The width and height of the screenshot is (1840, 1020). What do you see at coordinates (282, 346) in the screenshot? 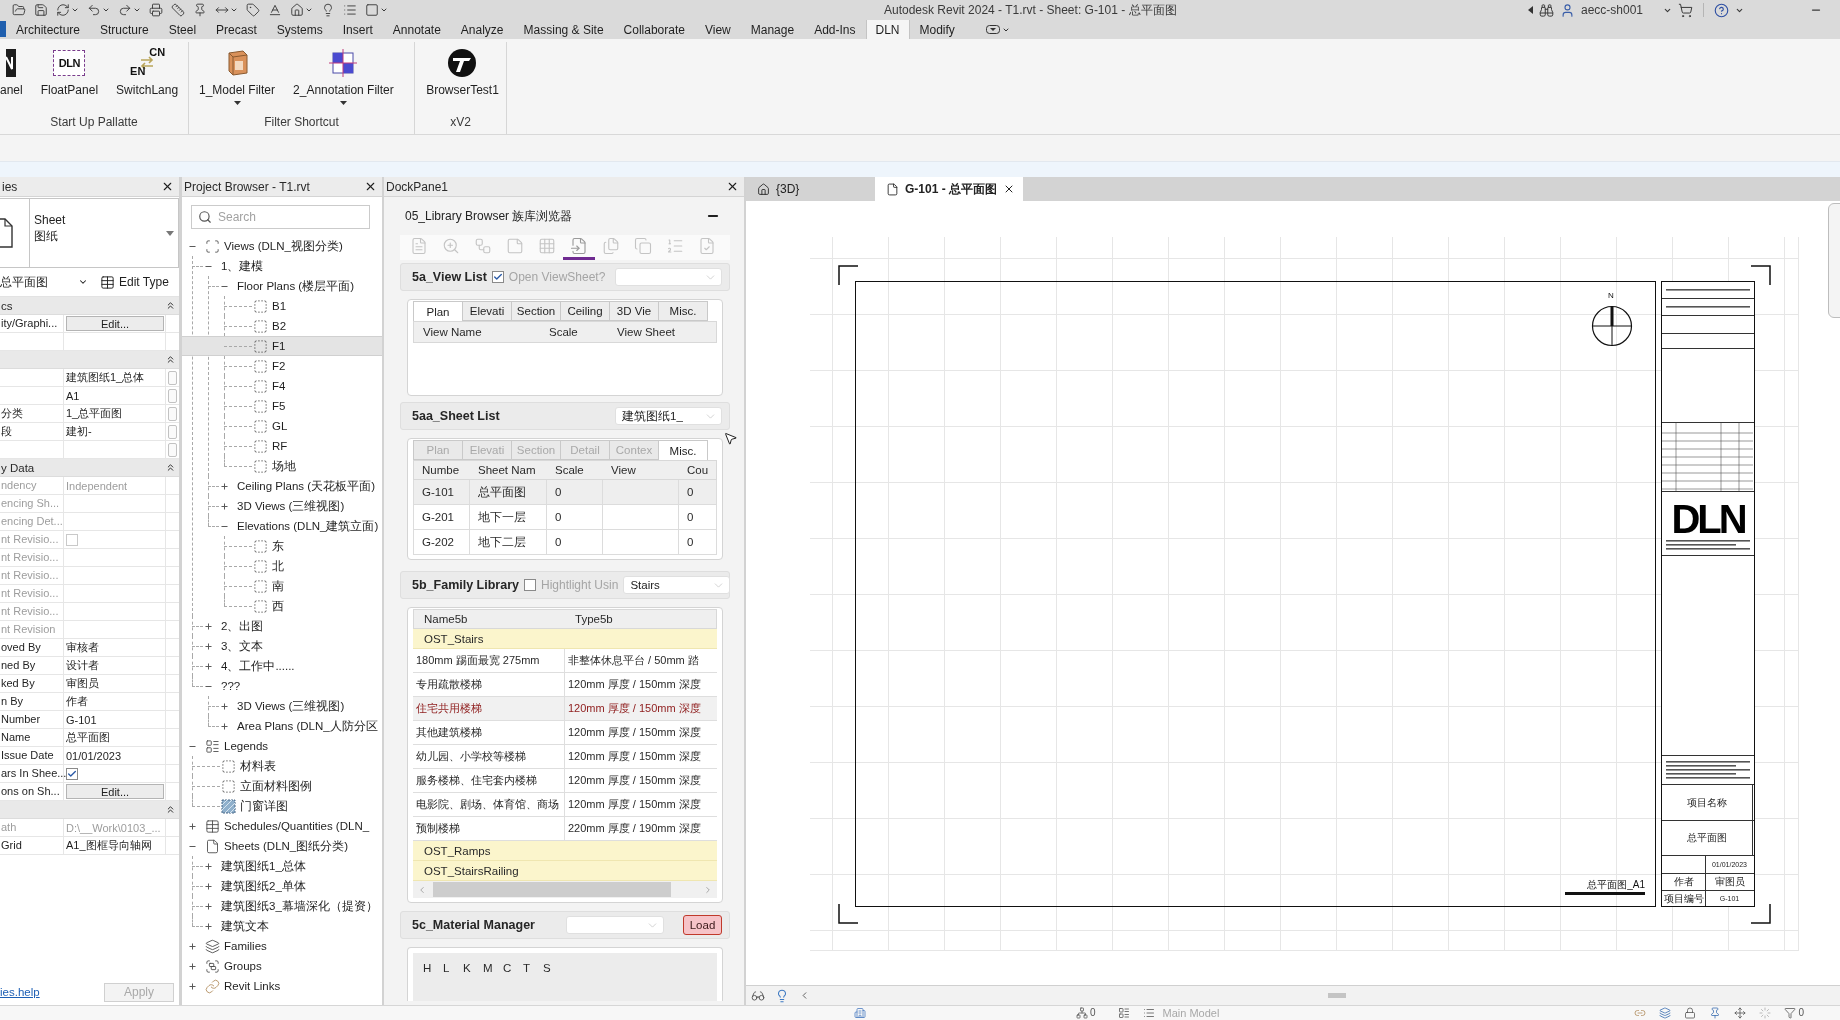
I see `tree-item: F1` at bounding box center [282, 346].